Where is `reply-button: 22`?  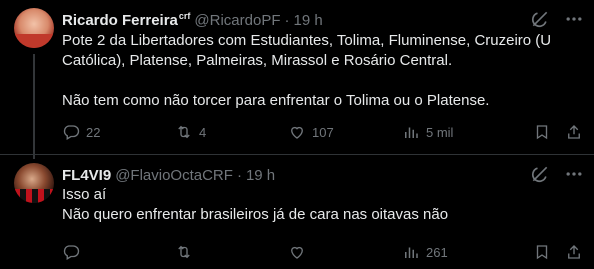
reply-button: 22 is located at coordinates (81, 132).